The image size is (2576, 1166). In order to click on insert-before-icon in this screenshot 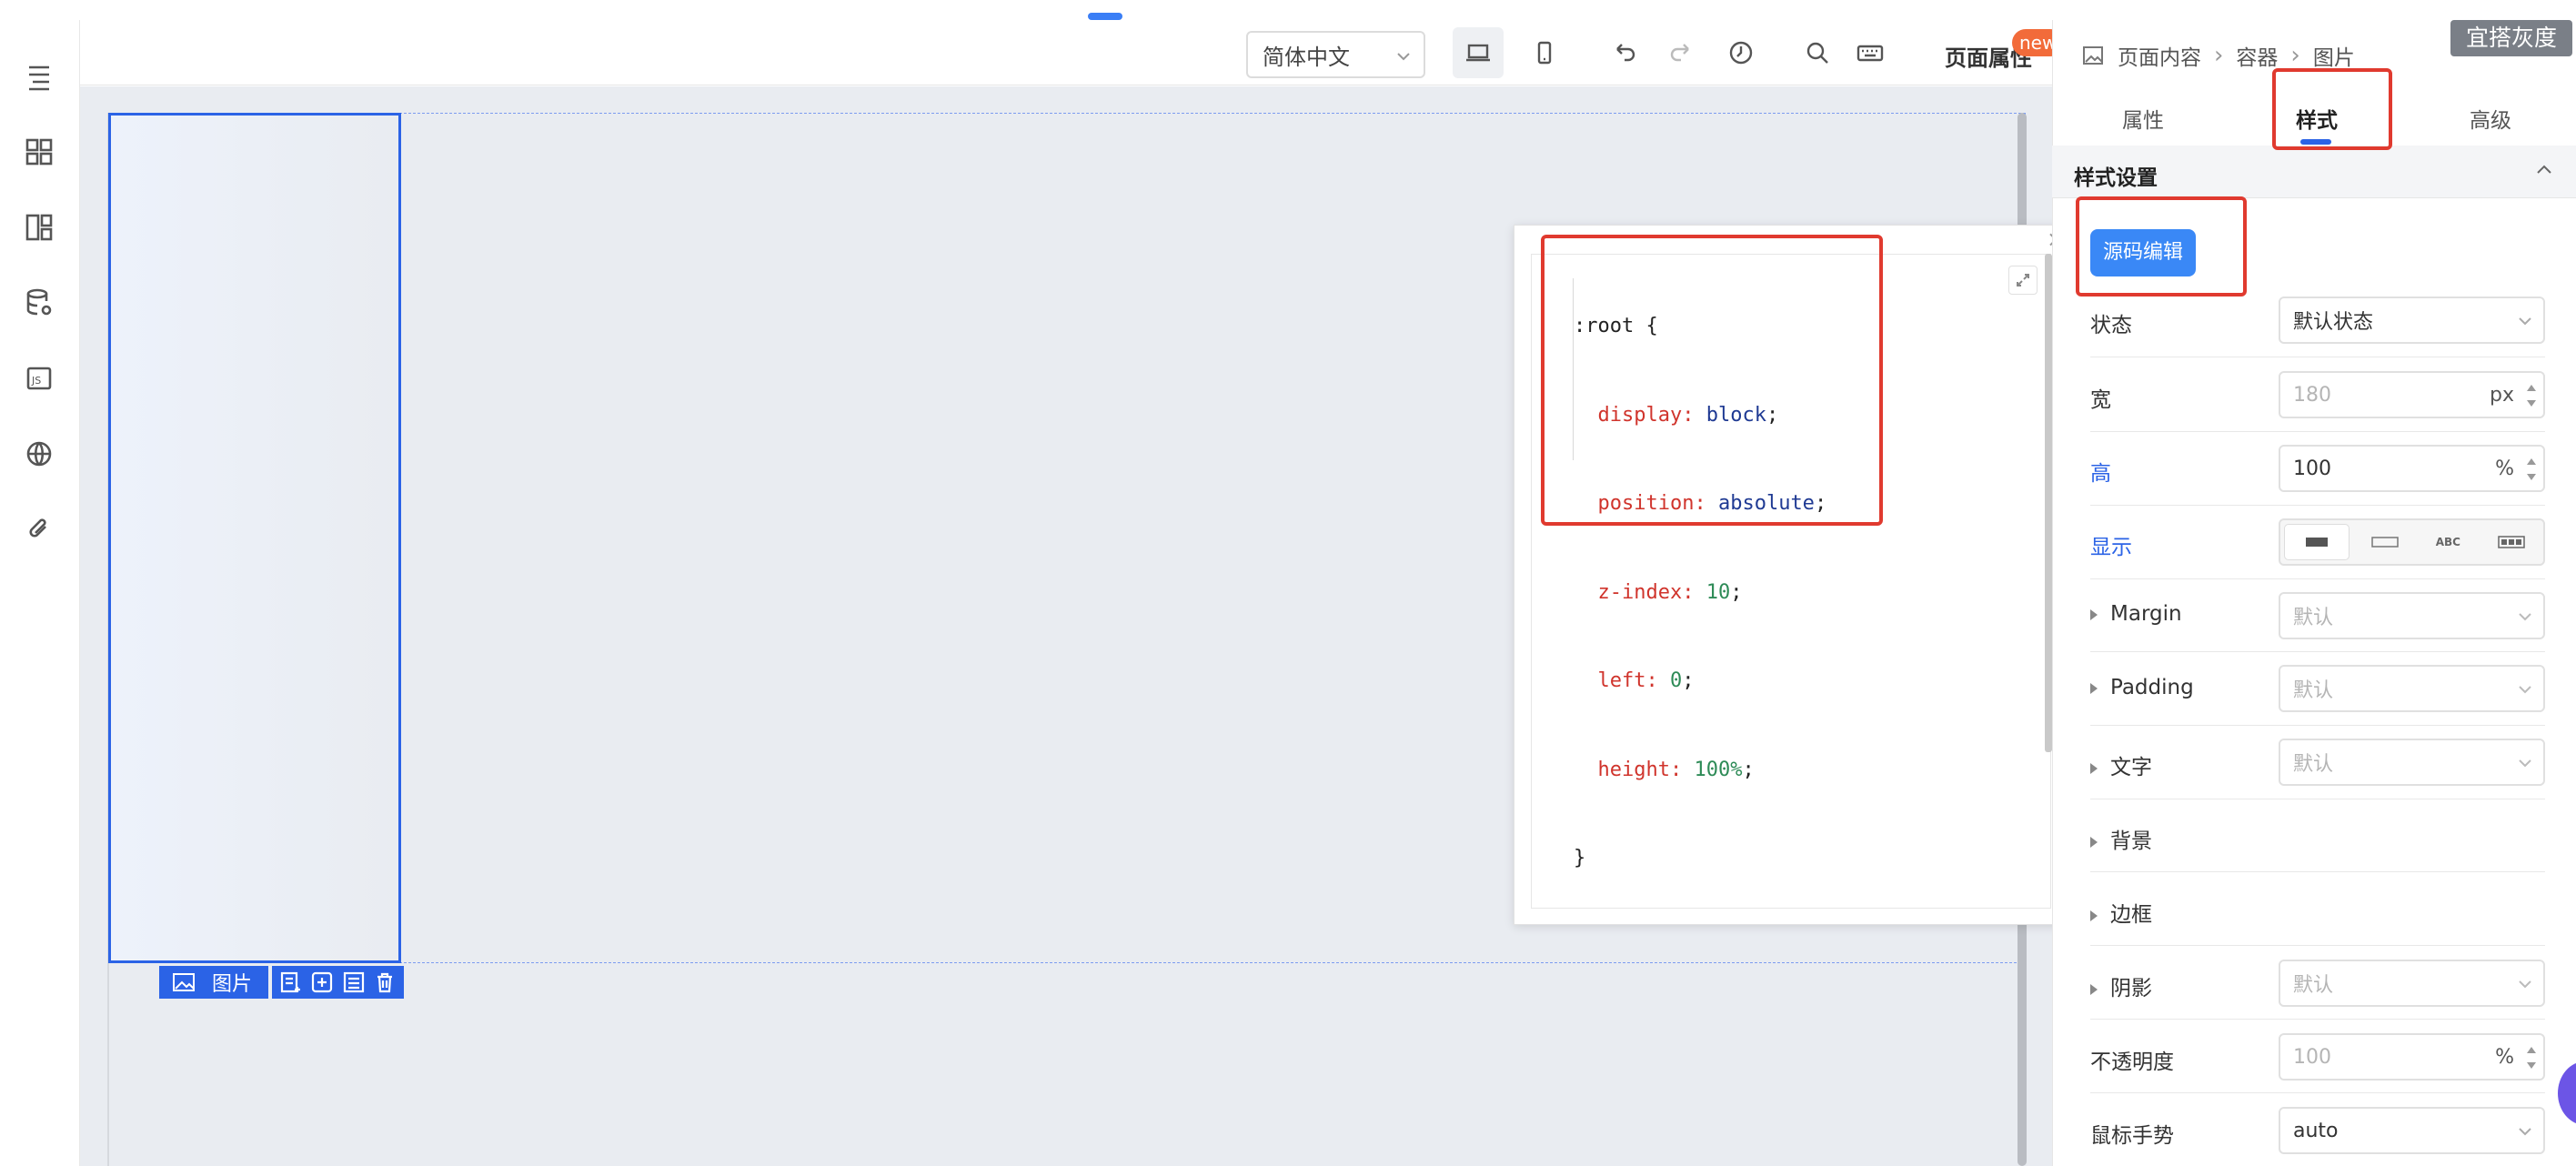, I will do `click(291, 982)`.